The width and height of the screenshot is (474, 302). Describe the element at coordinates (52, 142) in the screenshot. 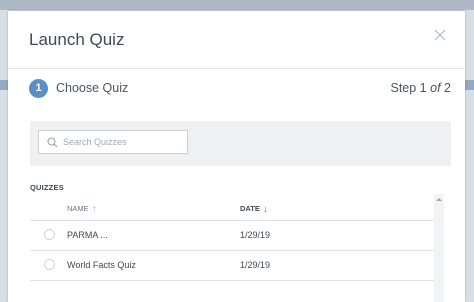

I see `search-icon` at that location.